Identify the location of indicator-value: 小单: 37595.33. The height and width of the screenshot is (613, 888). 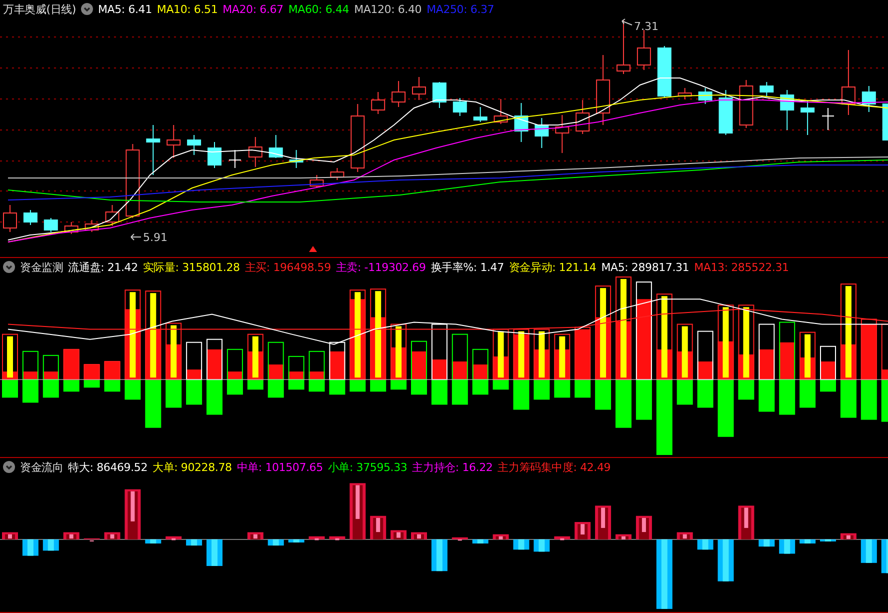
(368, 467).